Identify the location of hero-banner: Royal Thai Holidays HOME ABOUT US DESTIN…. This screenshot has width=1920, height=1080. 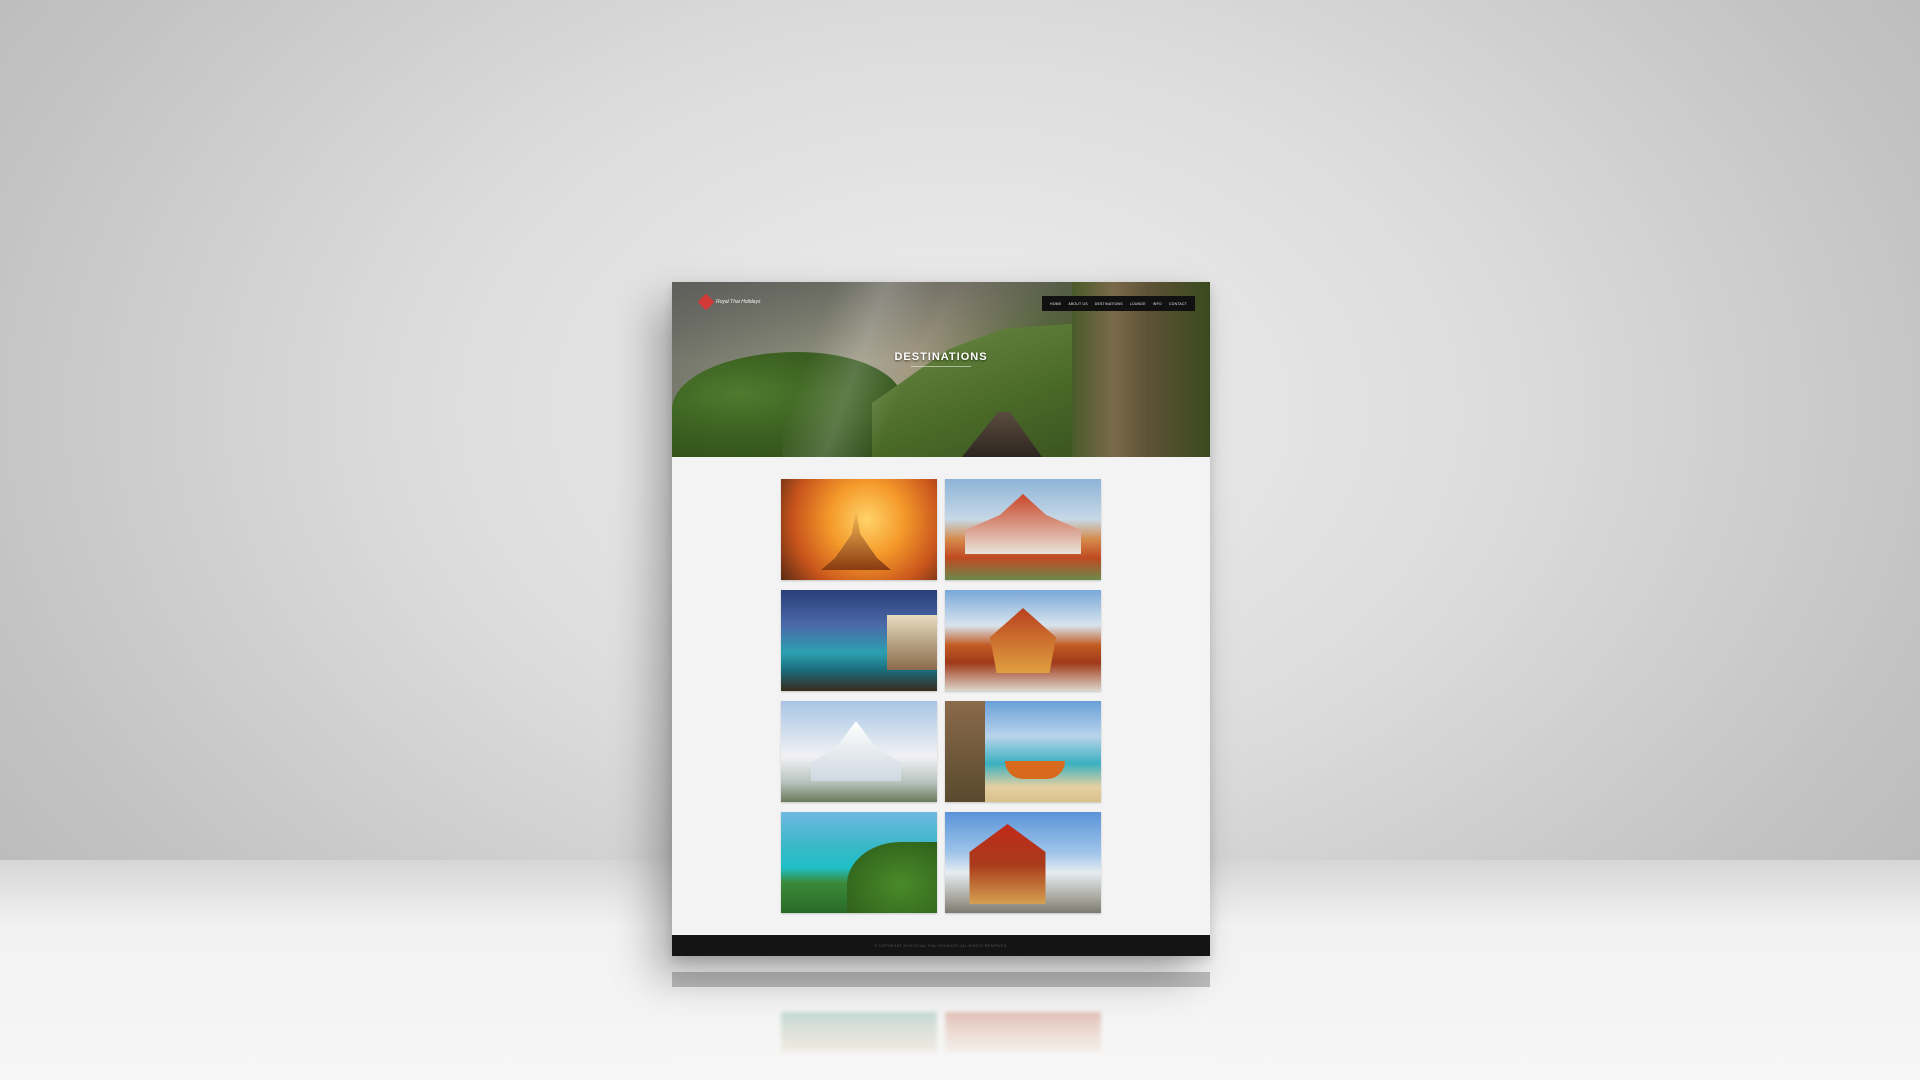
(941, 369).